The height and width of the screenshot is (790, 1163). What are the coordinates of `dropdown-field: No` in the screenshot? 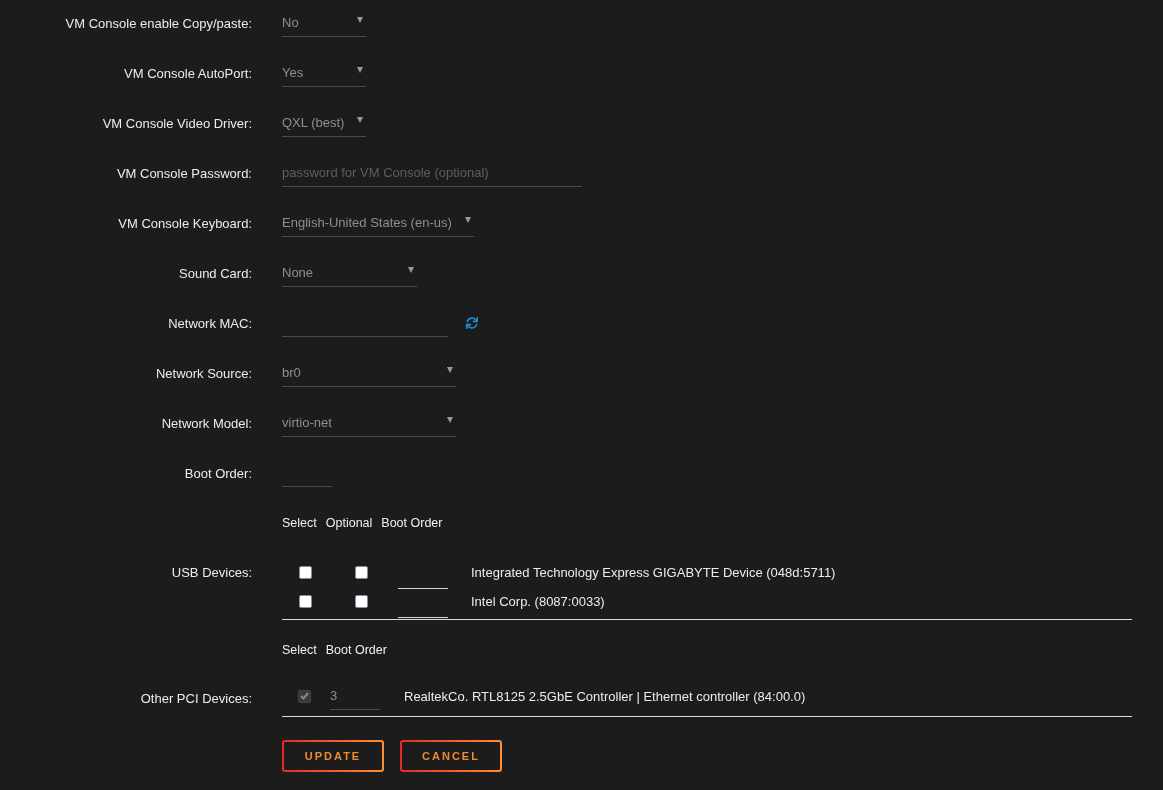 It's located at (324, 23).